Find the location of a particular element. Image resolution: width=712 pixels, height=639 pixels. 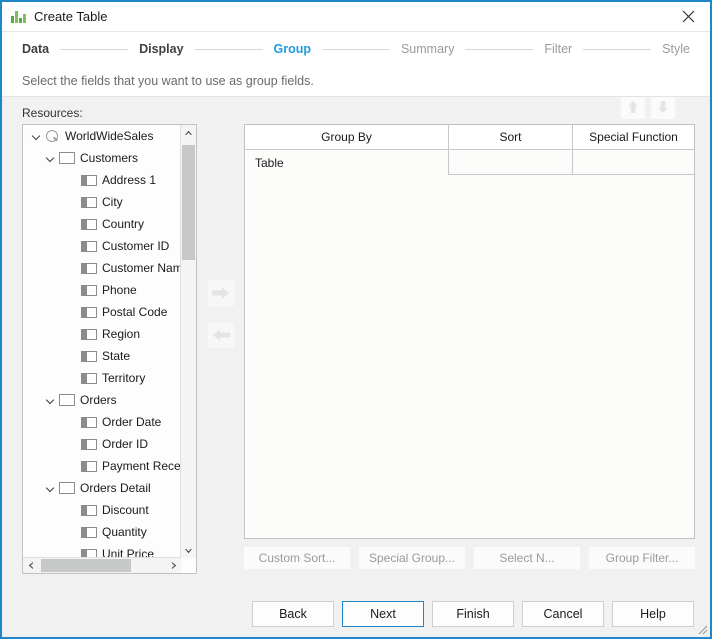

tree-item: Country is located at coordinates (102, 224).